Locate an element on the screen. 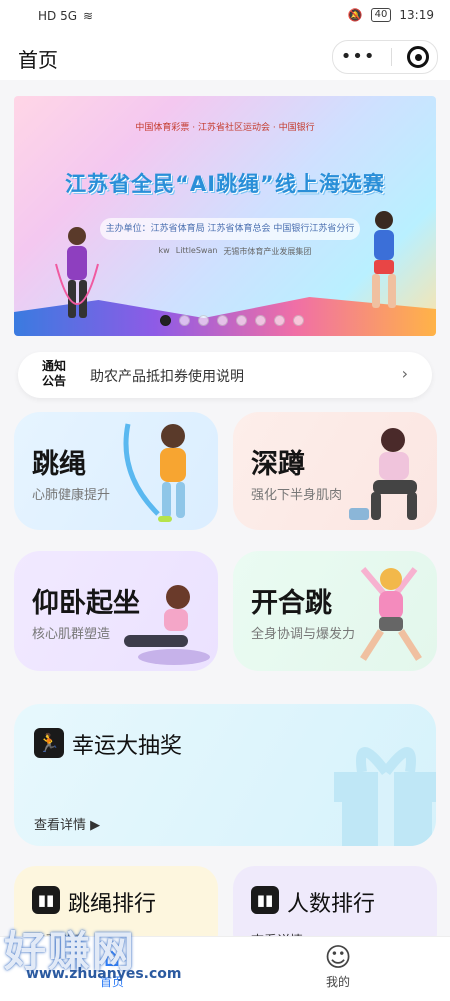 This screenshot has height=1001, width=450. gift-box-icon is located at coordinates (385, 796).